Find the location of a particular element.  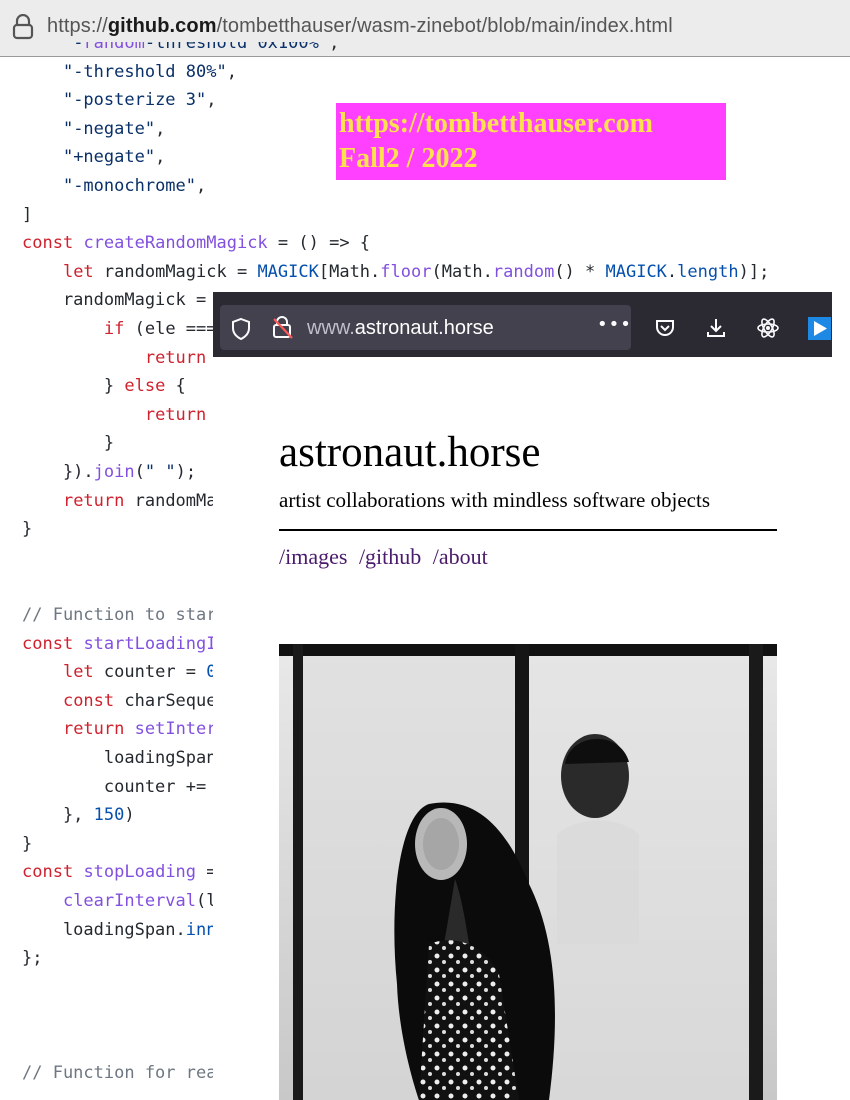

shield-icon is located at coordinates (241, 329).